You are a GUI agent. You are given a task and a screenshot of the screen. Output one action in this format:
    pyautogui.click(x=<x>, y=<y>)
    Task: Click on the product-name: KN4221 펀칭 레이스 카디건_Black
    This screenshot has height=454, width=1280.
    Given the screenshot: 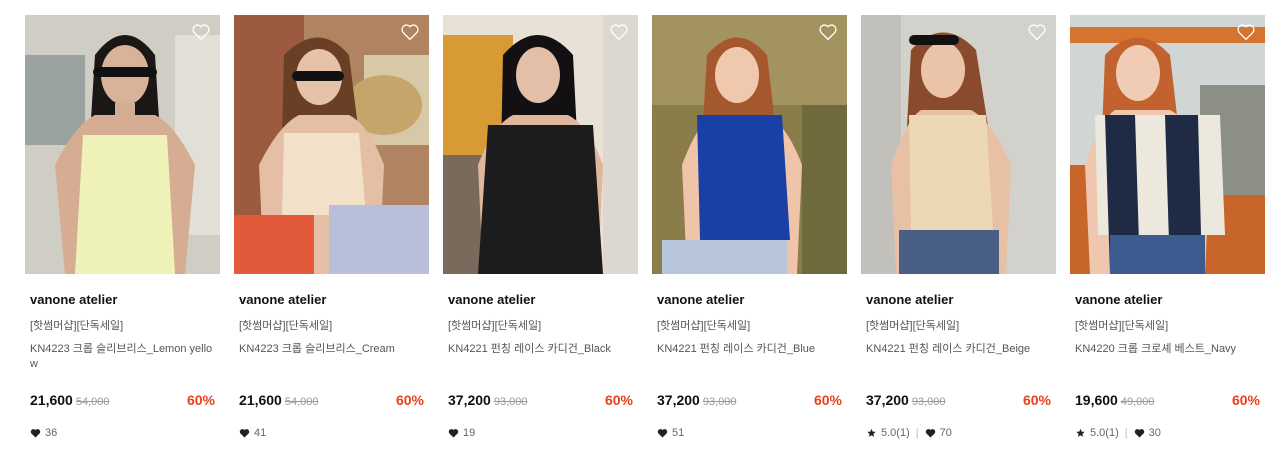 What is the action you would take?
    pyautogui.click(x=543, y=349)
    